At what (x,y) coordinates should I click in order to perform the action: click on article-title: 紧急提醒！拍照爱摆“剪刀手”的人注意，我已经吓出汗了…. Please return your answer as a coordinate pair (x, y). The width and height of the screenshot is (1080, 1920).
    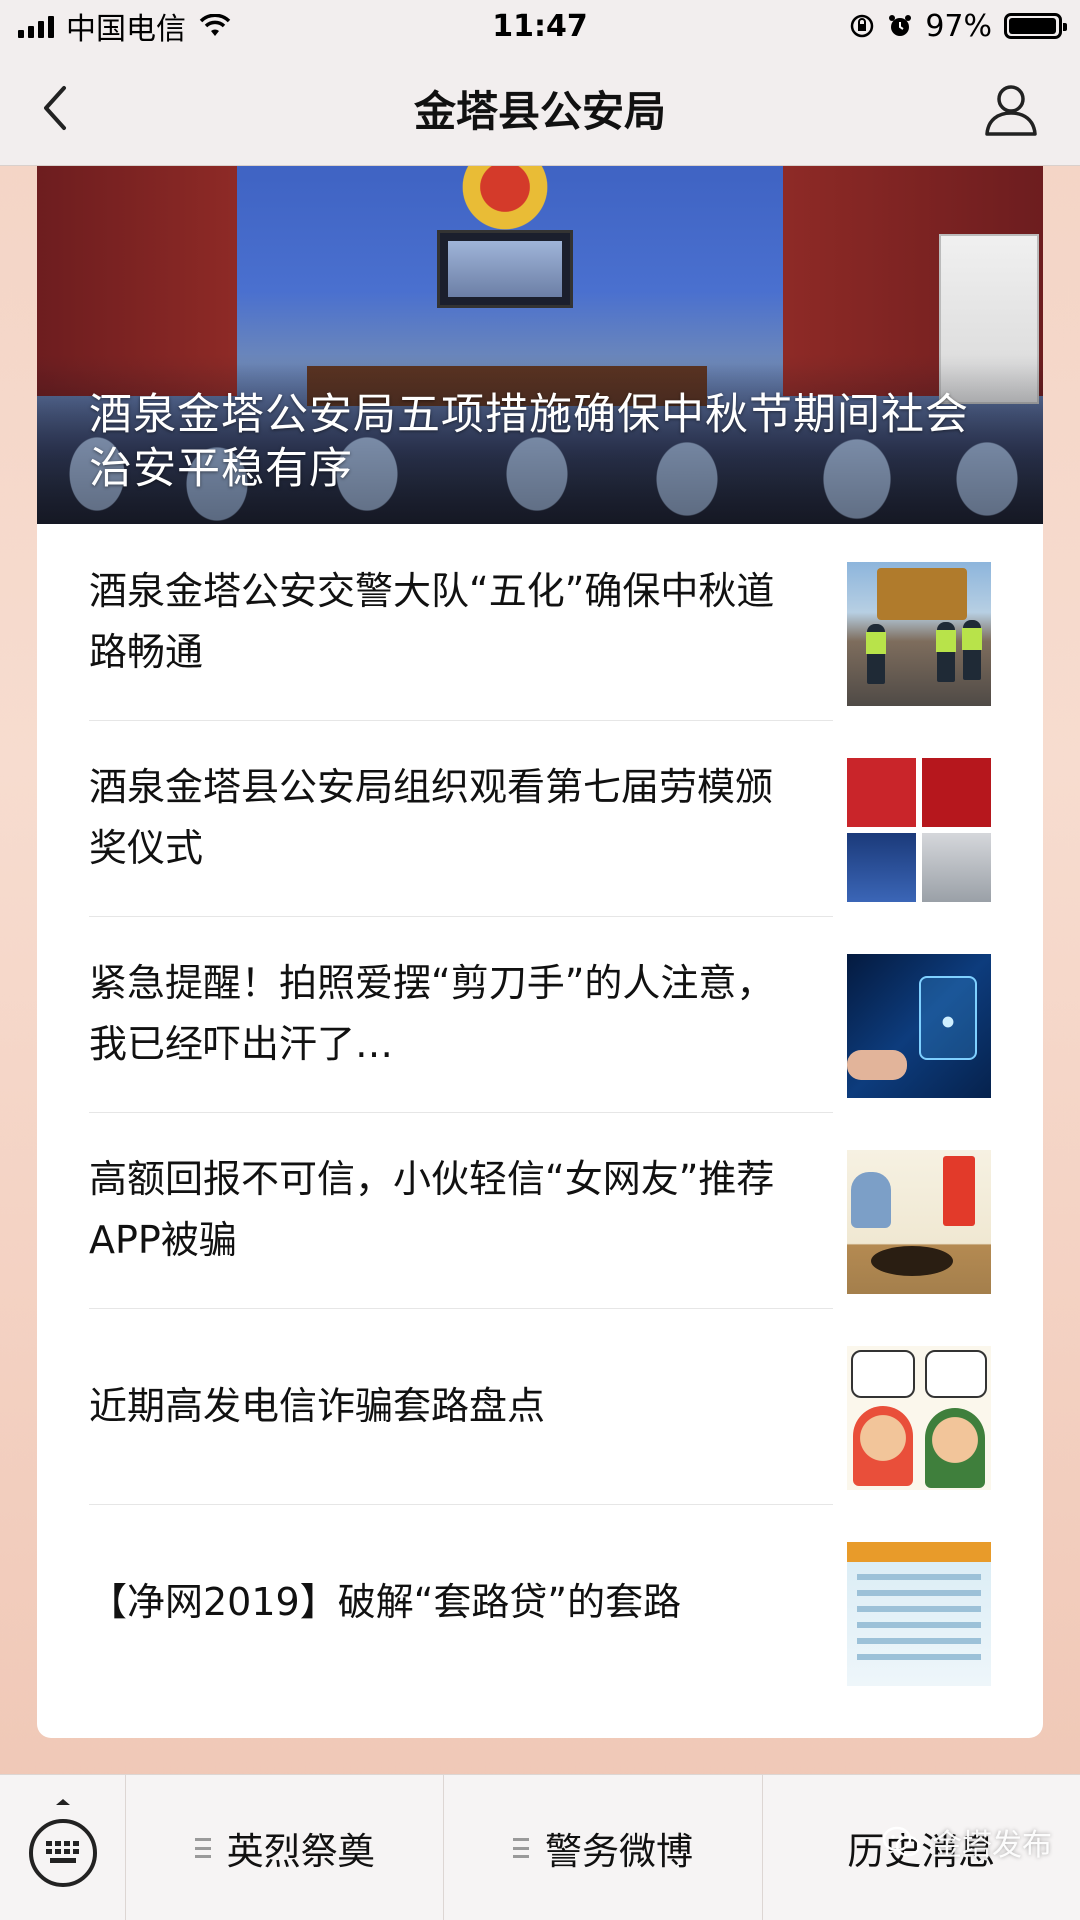
    Looking at the image, I should click on (432, 1013).